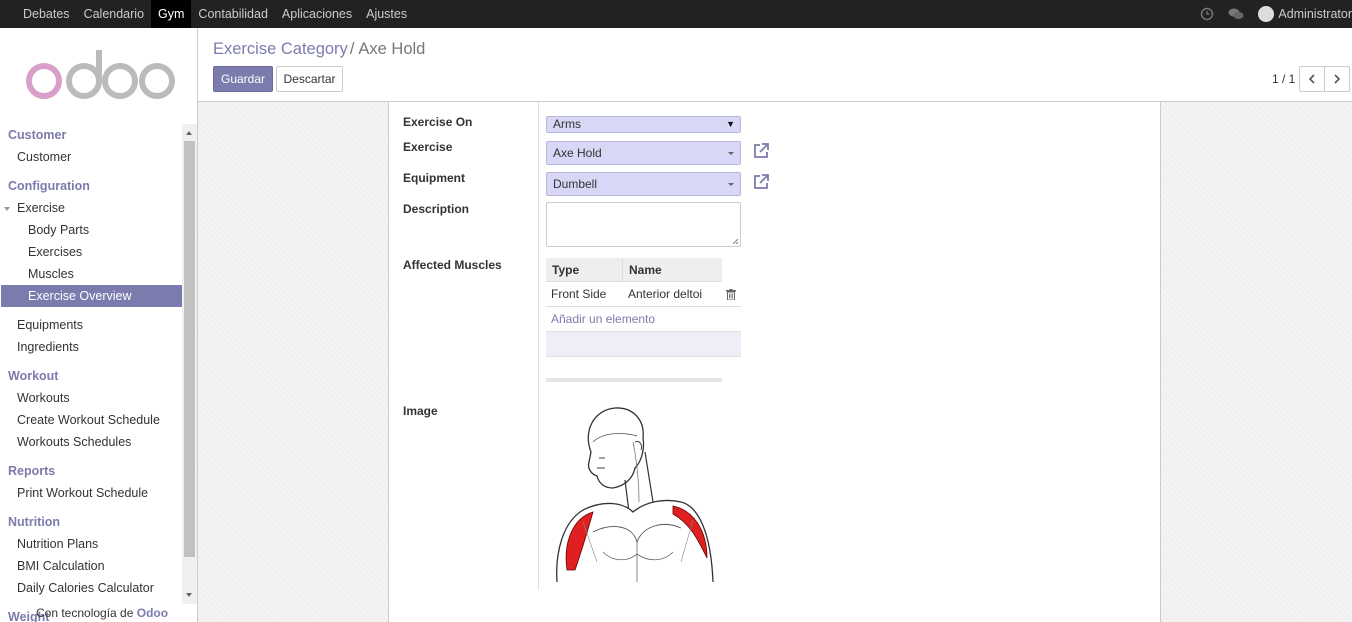 Image resolution: width=1352 pixels, height=622 pixels. What do you see at coordinates (85, 613) in the screenshot?
I see `powered-by-text: Con tecnología de` at bounding box center [85, 613].